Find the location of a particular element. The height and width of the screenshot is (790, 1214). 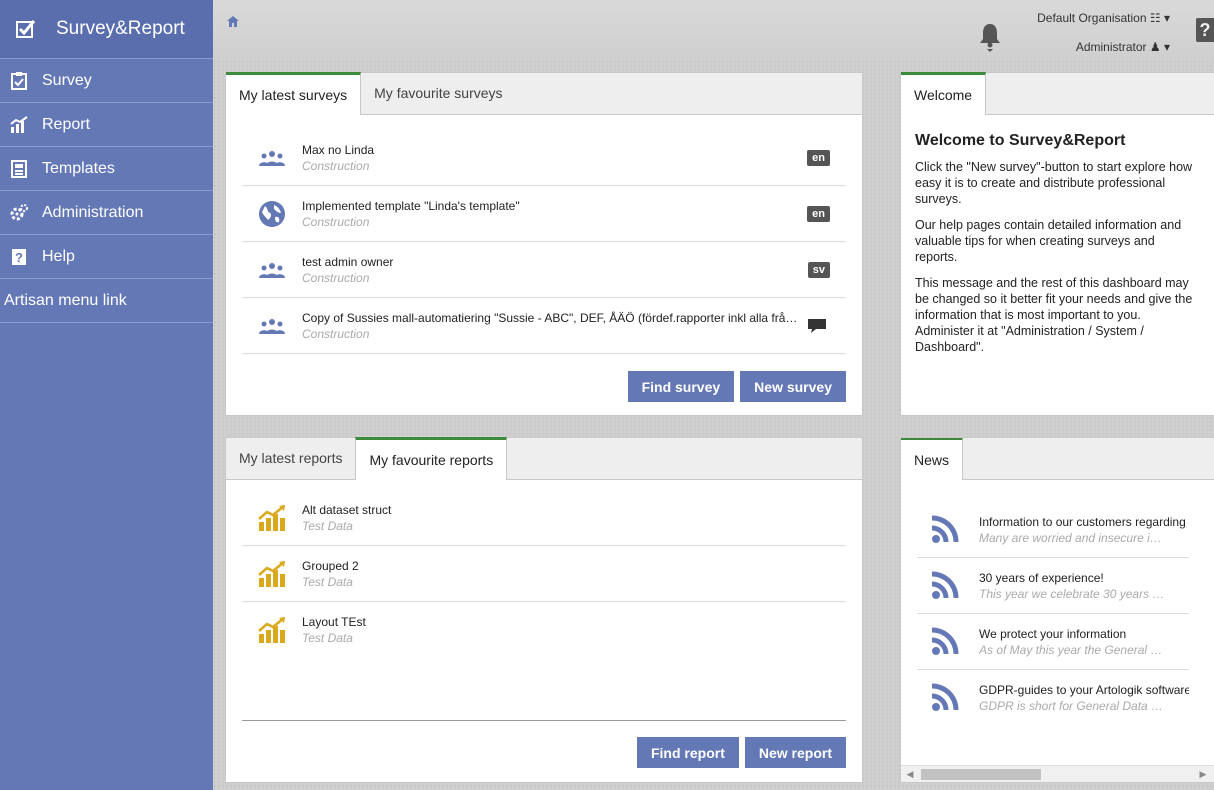

find-survey-button: Find survey is located at coordinates (681, 386).